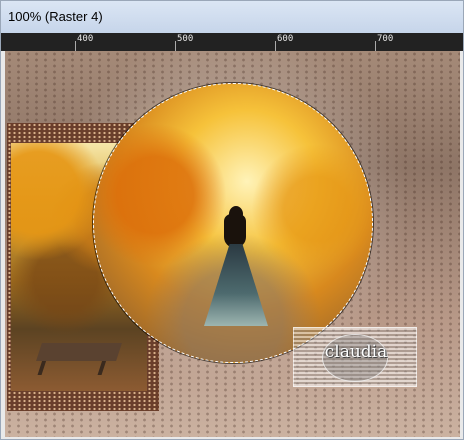 The height and width of the screenshot is (440, 464). I want to click on horizontal-ruler: 400 500 600 700, so click(232, 42).